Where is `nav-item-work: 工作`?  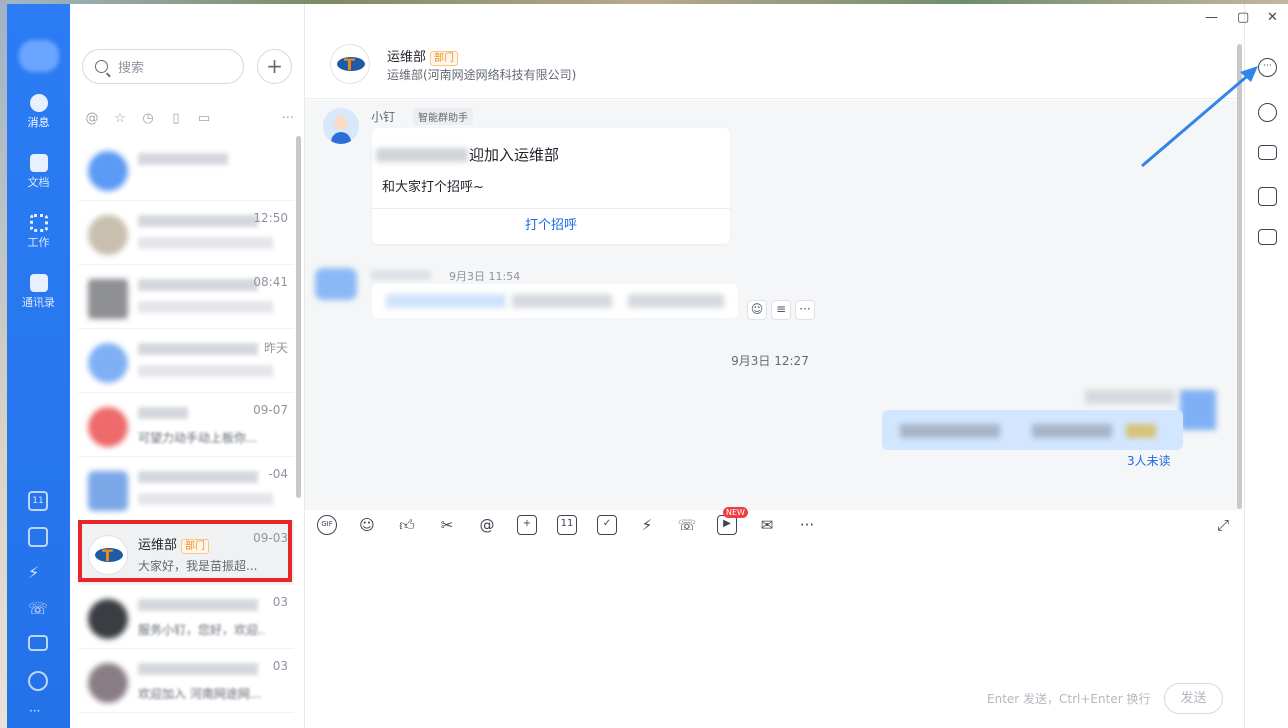 nav-item-work: 工作 is located at coordinates (38, 232).